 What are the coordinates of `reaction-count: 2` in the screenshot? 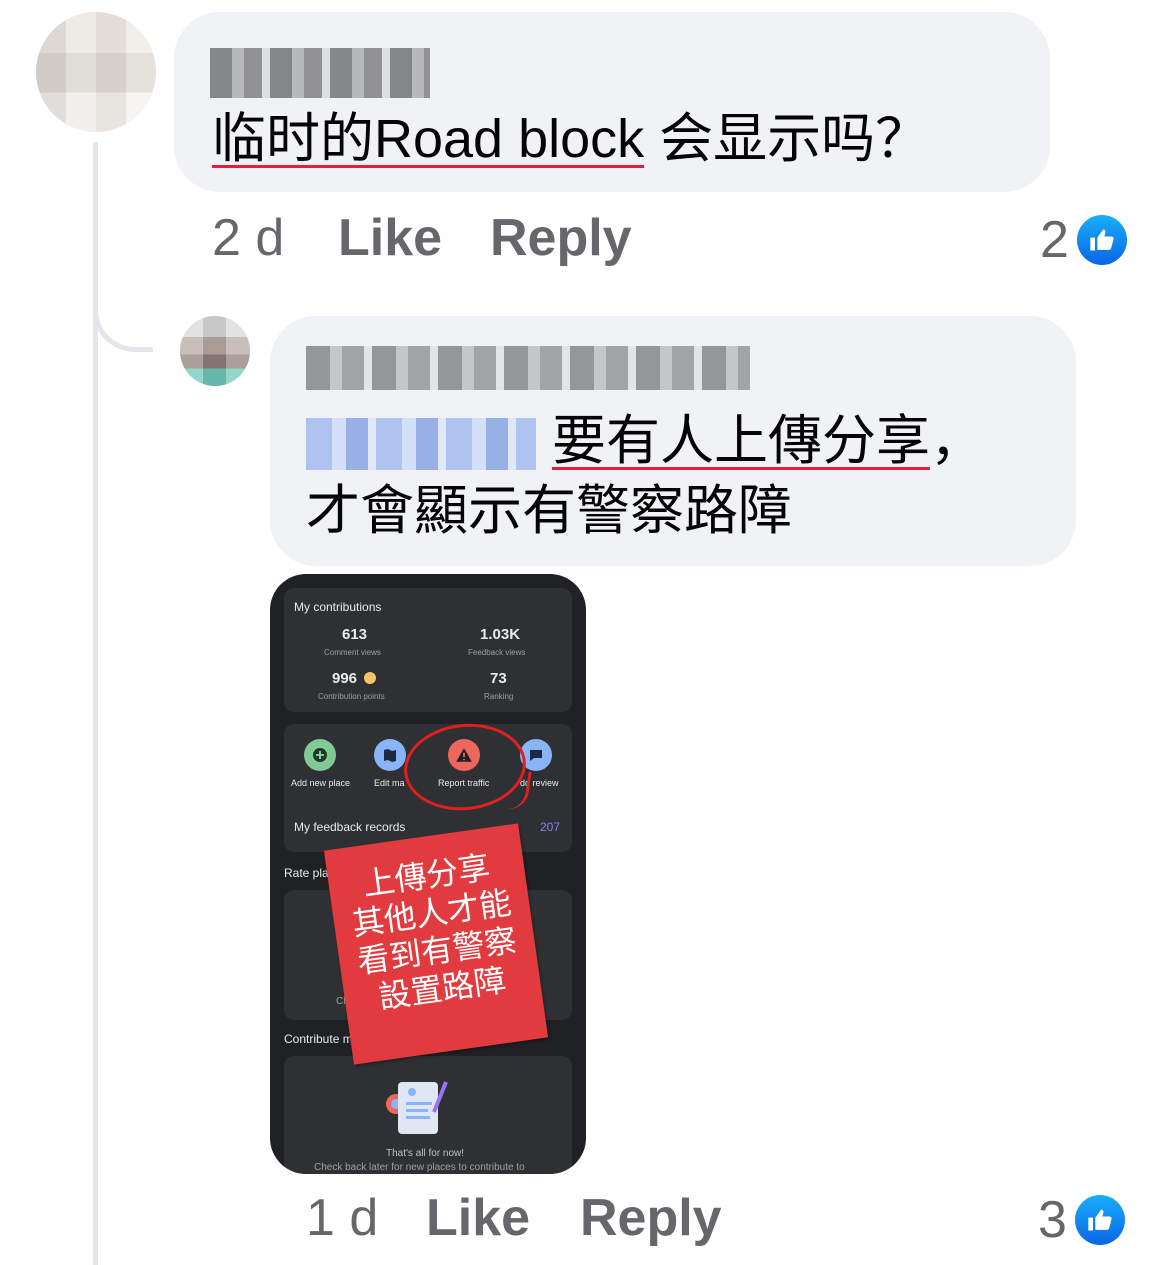 It's located at (1054, 240).